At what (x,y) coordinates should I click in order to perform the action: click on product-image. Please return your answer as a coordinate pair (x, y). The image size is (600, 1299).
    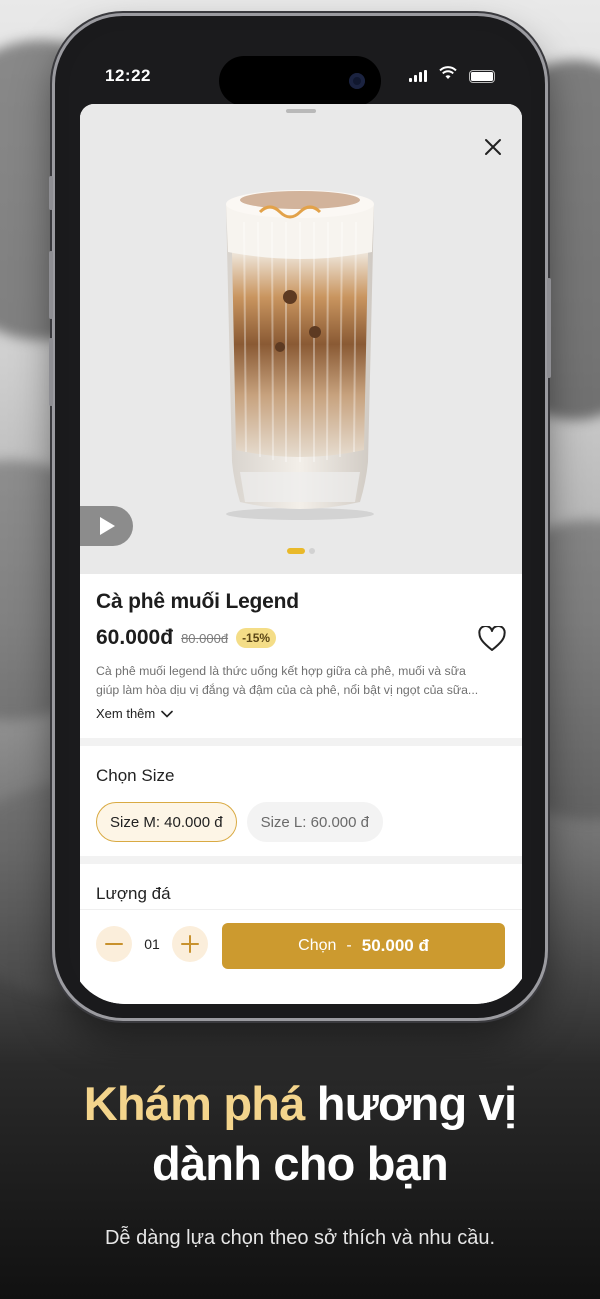
    Looking at the image, I should click on (300, 355).